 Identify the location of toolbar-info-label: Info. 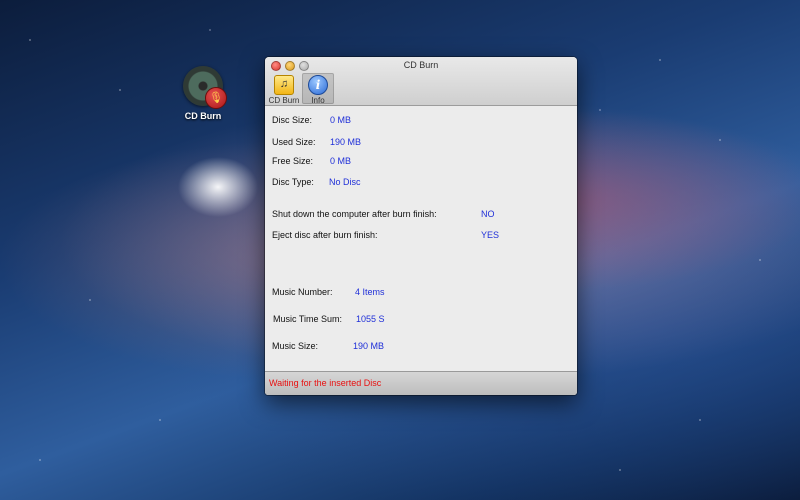
(318, 100).